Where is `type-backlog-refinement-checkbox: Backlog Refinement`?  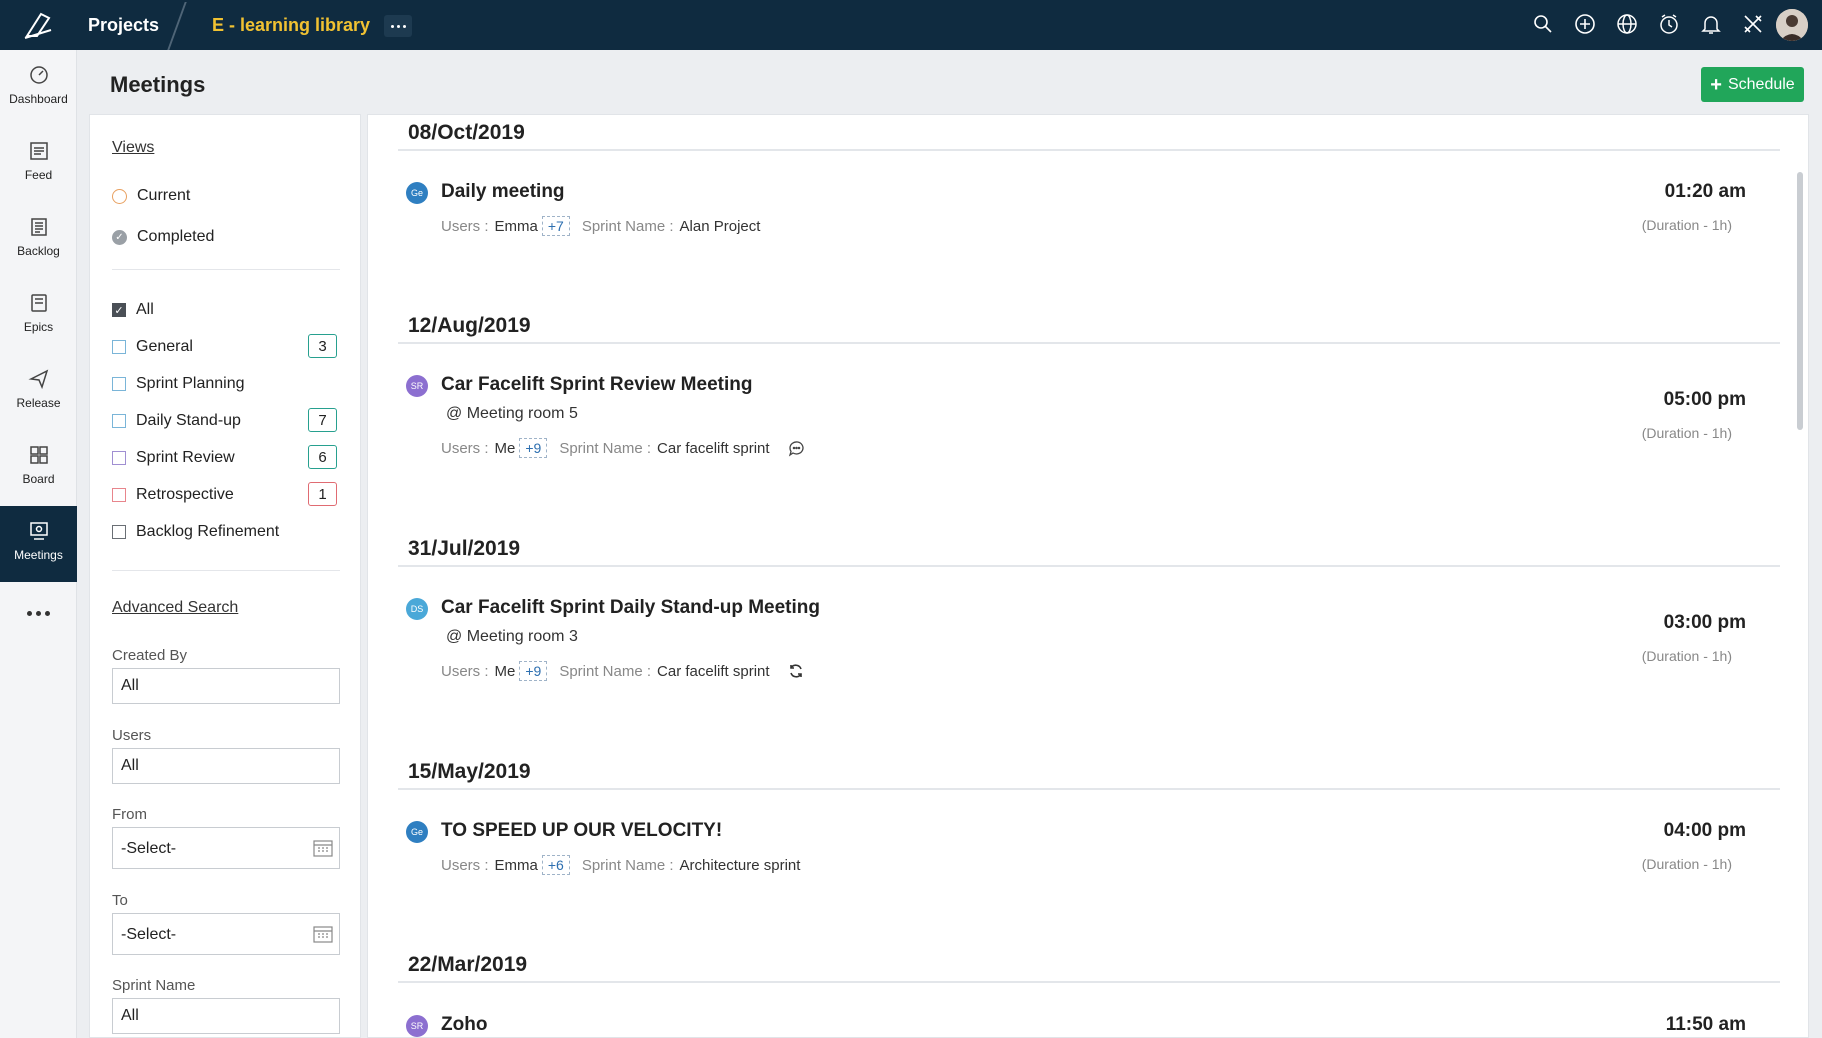 type-backlog-refinement-checkbox: Backlog Refinement is located at coordinates (195, 532).